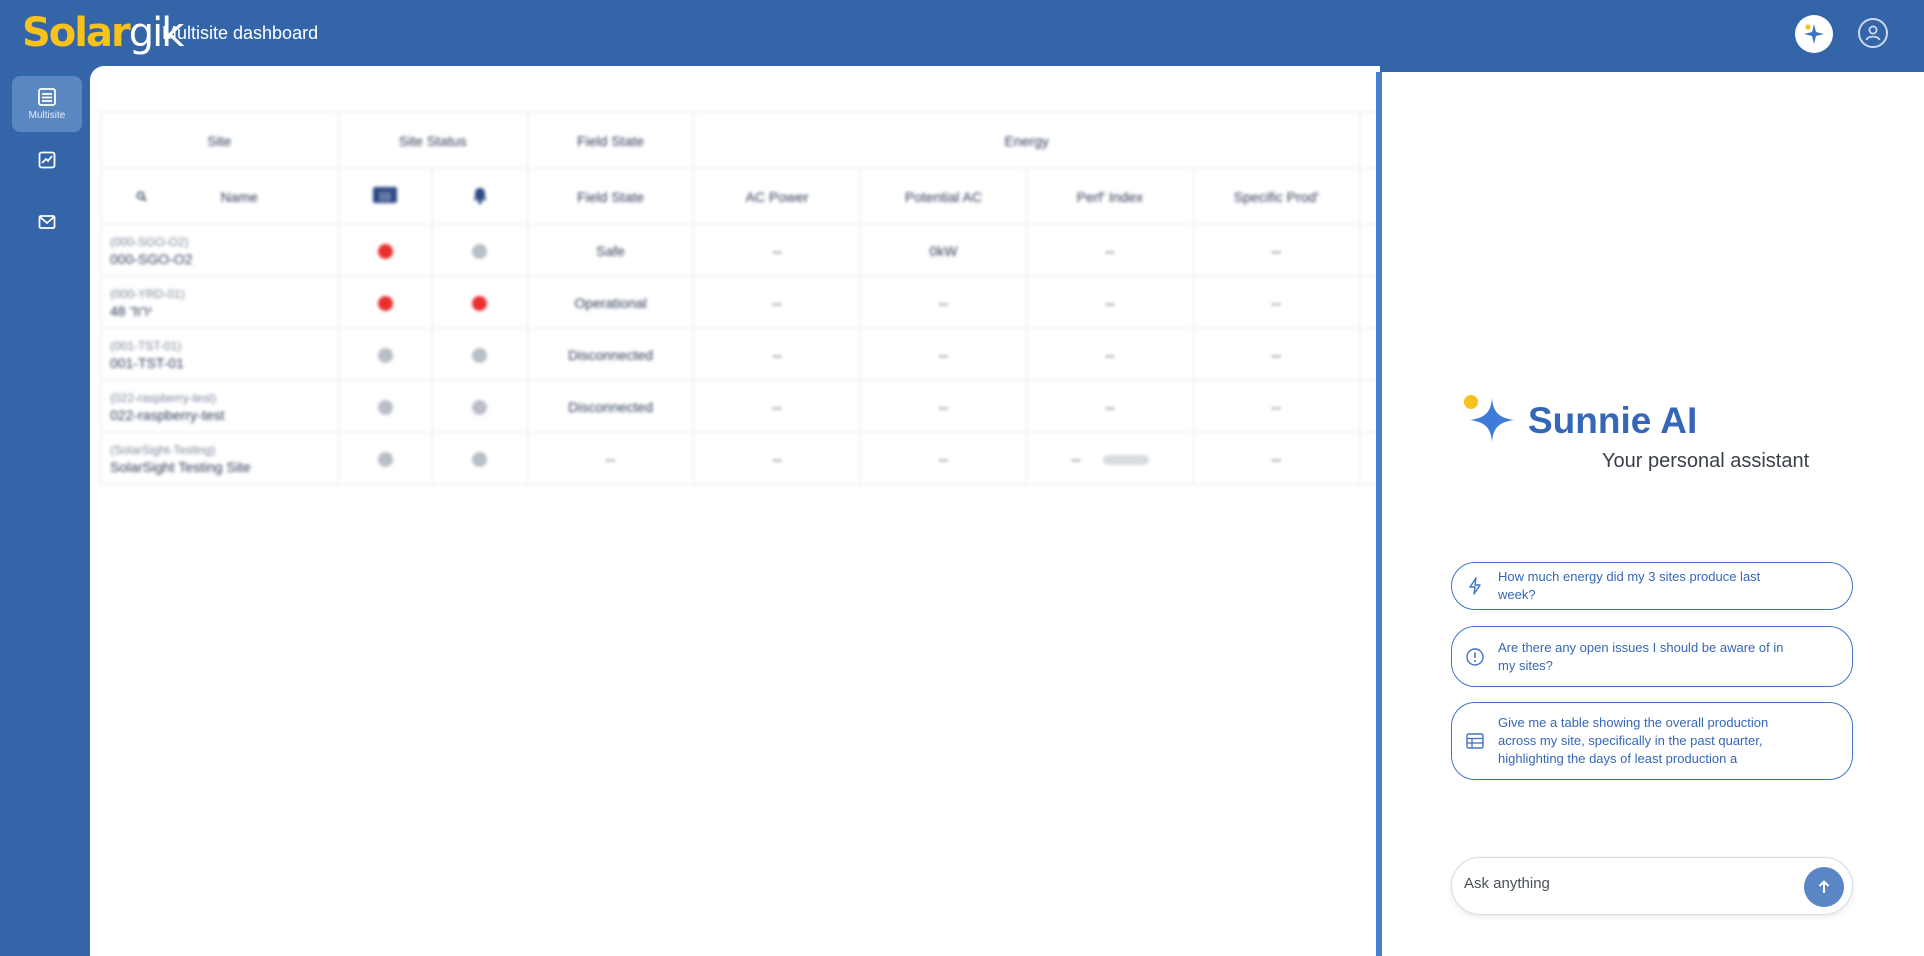 The height and width of the screenshot is (956, 1924). What do you see at coordinates (131, 310) in the screenshot?
I see `site-name: ירוד 48` at bounding box center [131, 310].